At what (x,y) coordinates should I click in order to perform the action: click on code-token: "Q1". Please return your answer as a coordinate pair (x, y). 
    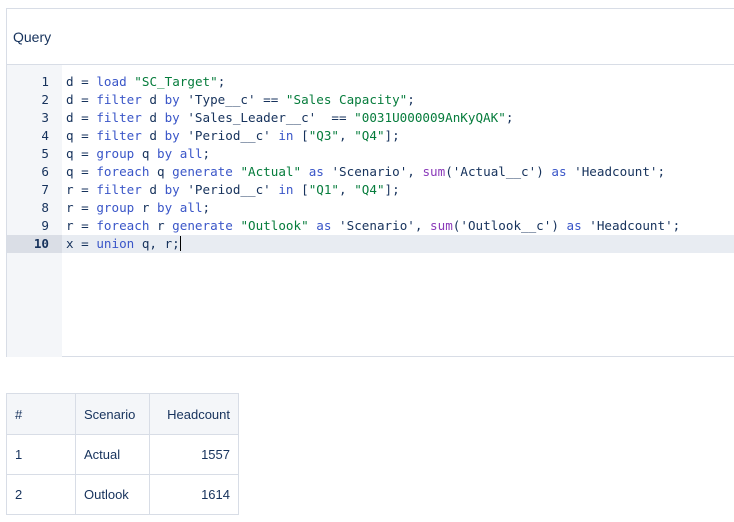
    Looking at the image, I should click on (324, 189).